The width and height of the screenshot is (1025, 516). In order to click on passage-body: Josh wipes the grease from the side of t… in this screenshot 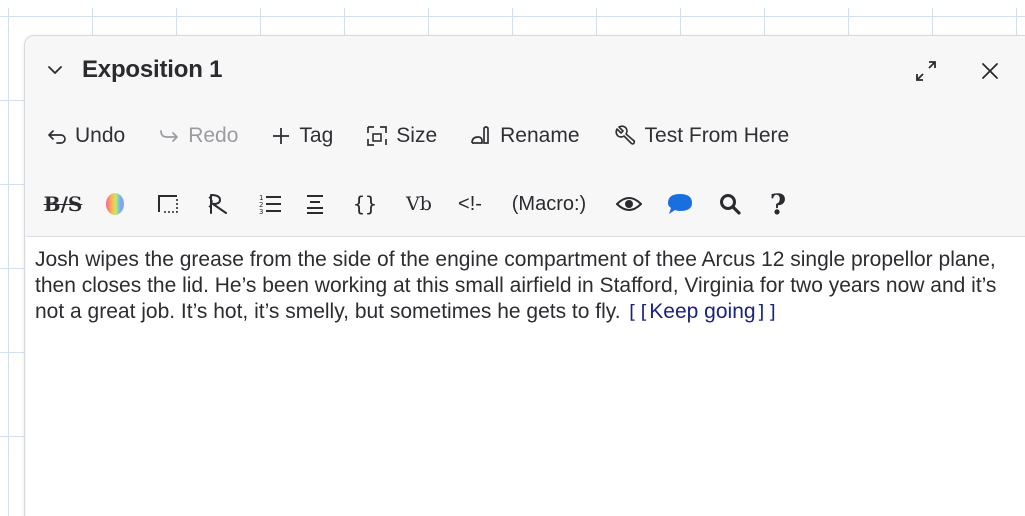, I will do `click(516, 285)`.